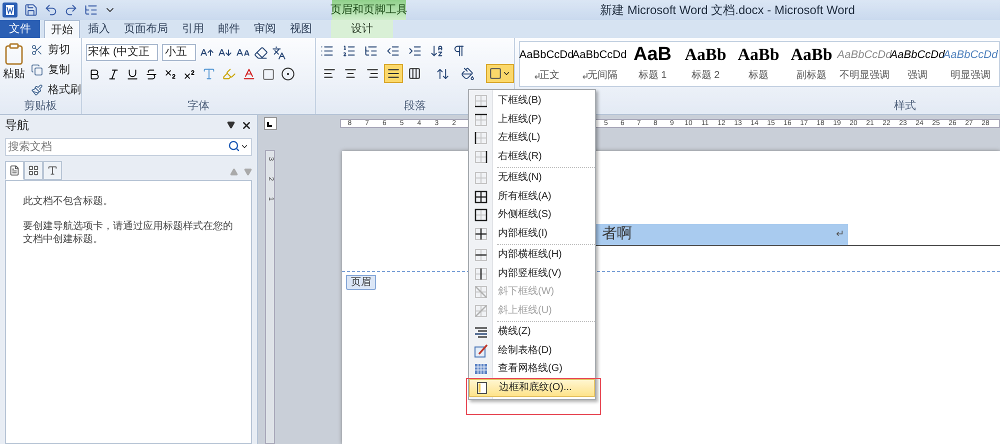 The image size is (1000, 444). What do you see at coordinates (351, 73) in the screenshot?
I see `align-center-icon` at bounding box center [351, 73].